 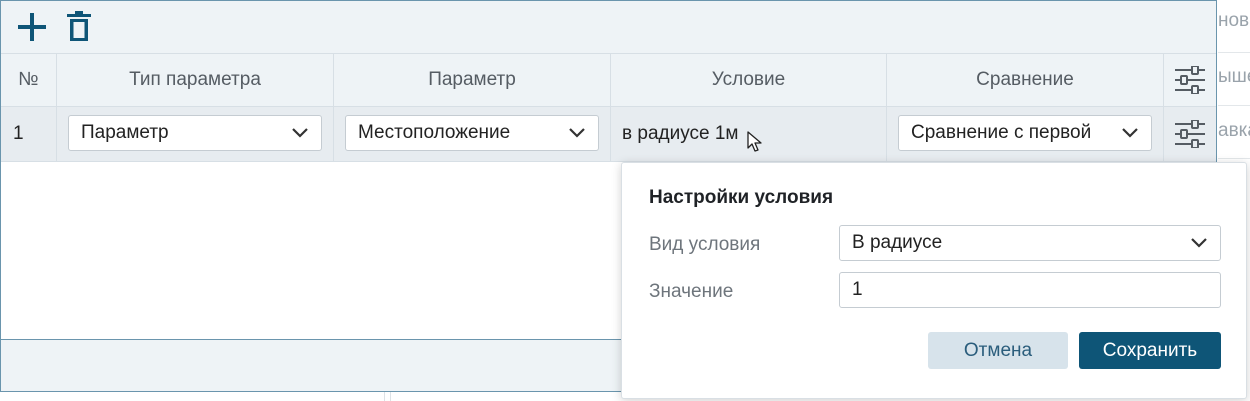 I want to click on cell-comparison: Сравнение с первой, so click(x=1025, y=134).